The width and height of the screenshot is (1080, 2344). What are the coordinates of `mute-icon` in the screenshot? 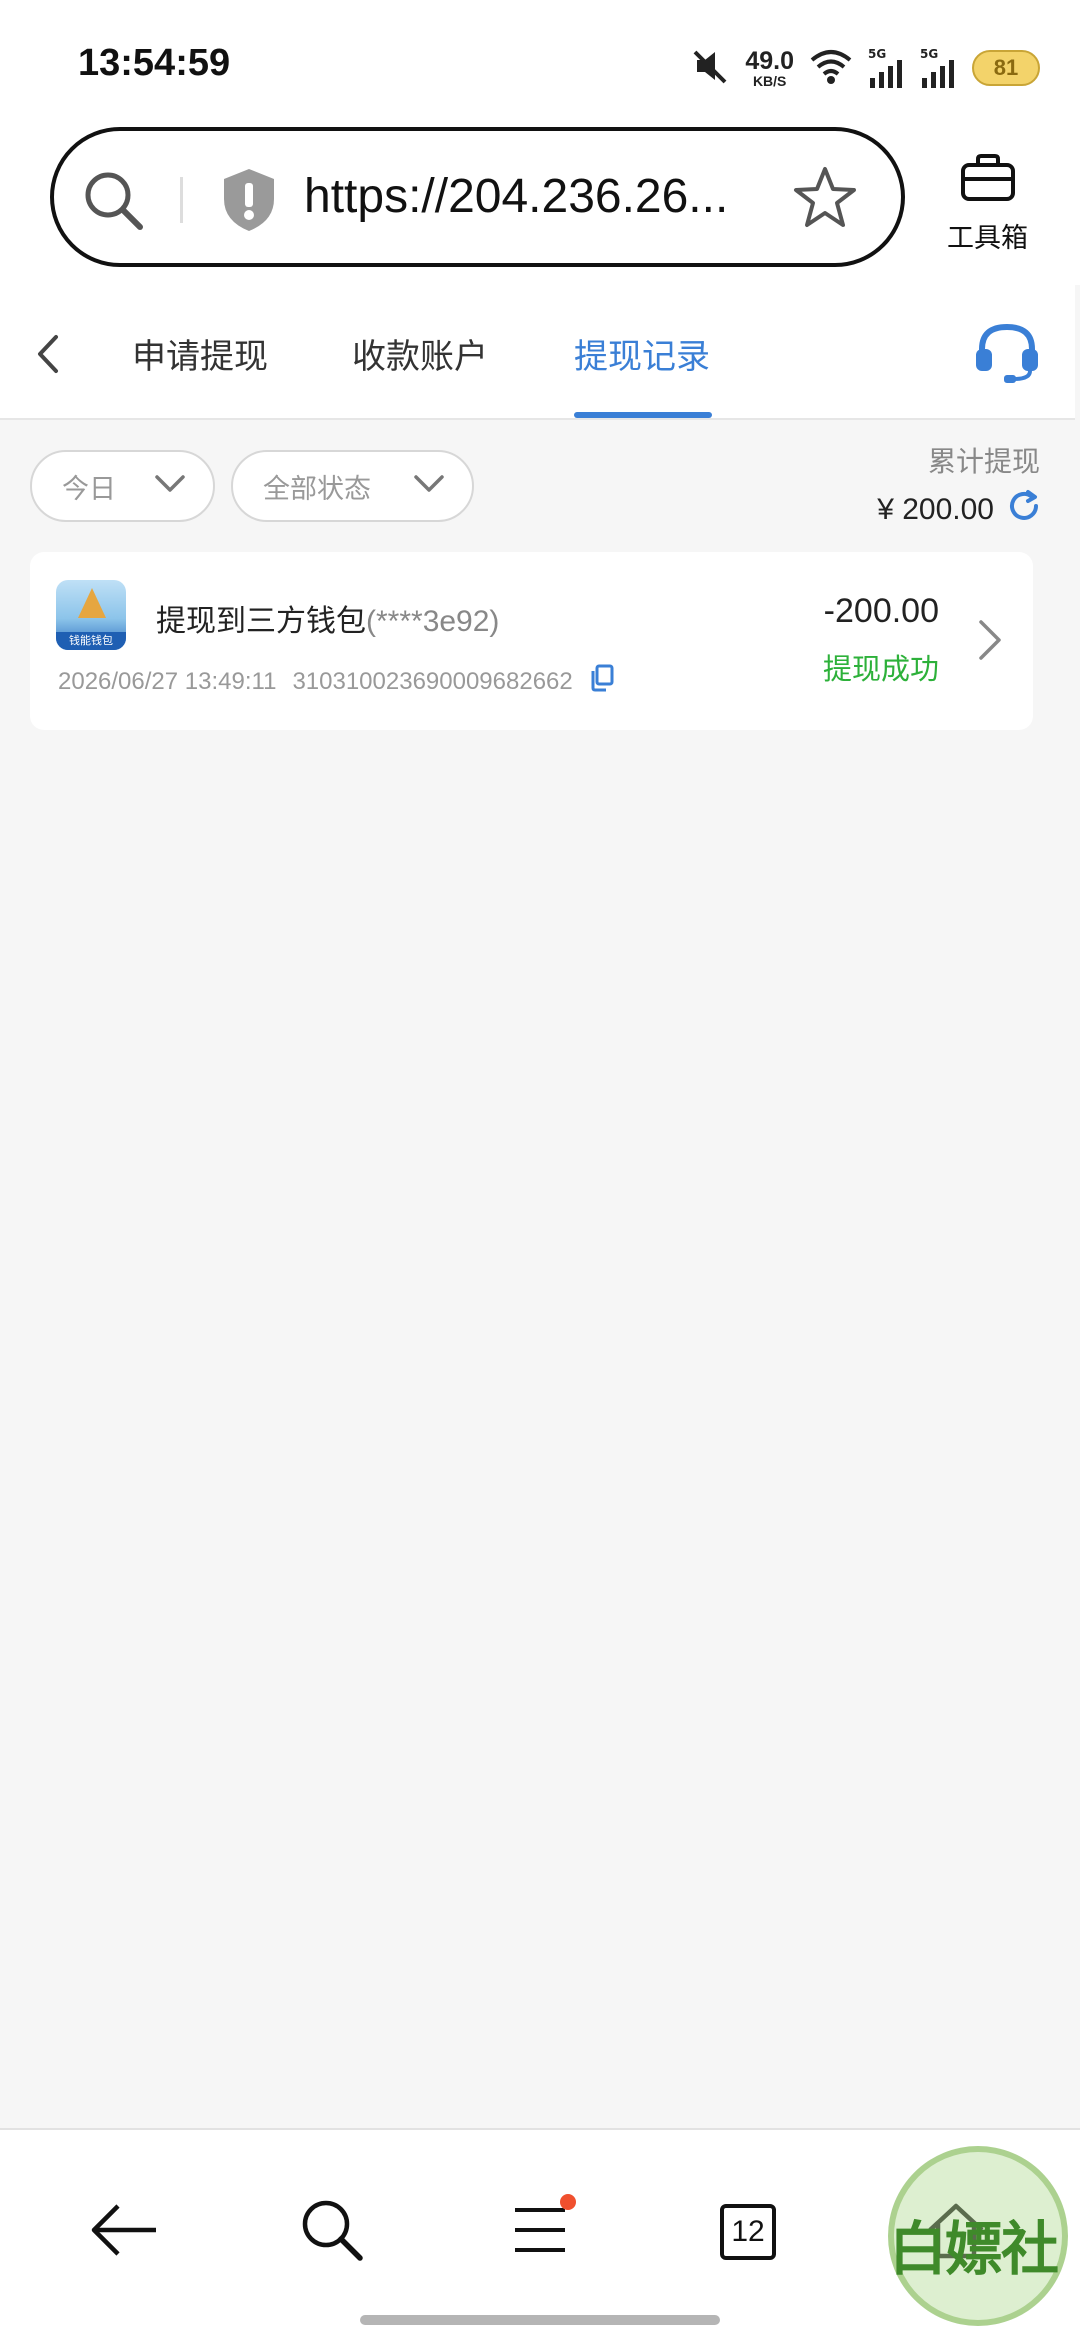 It's located at (711, 68).